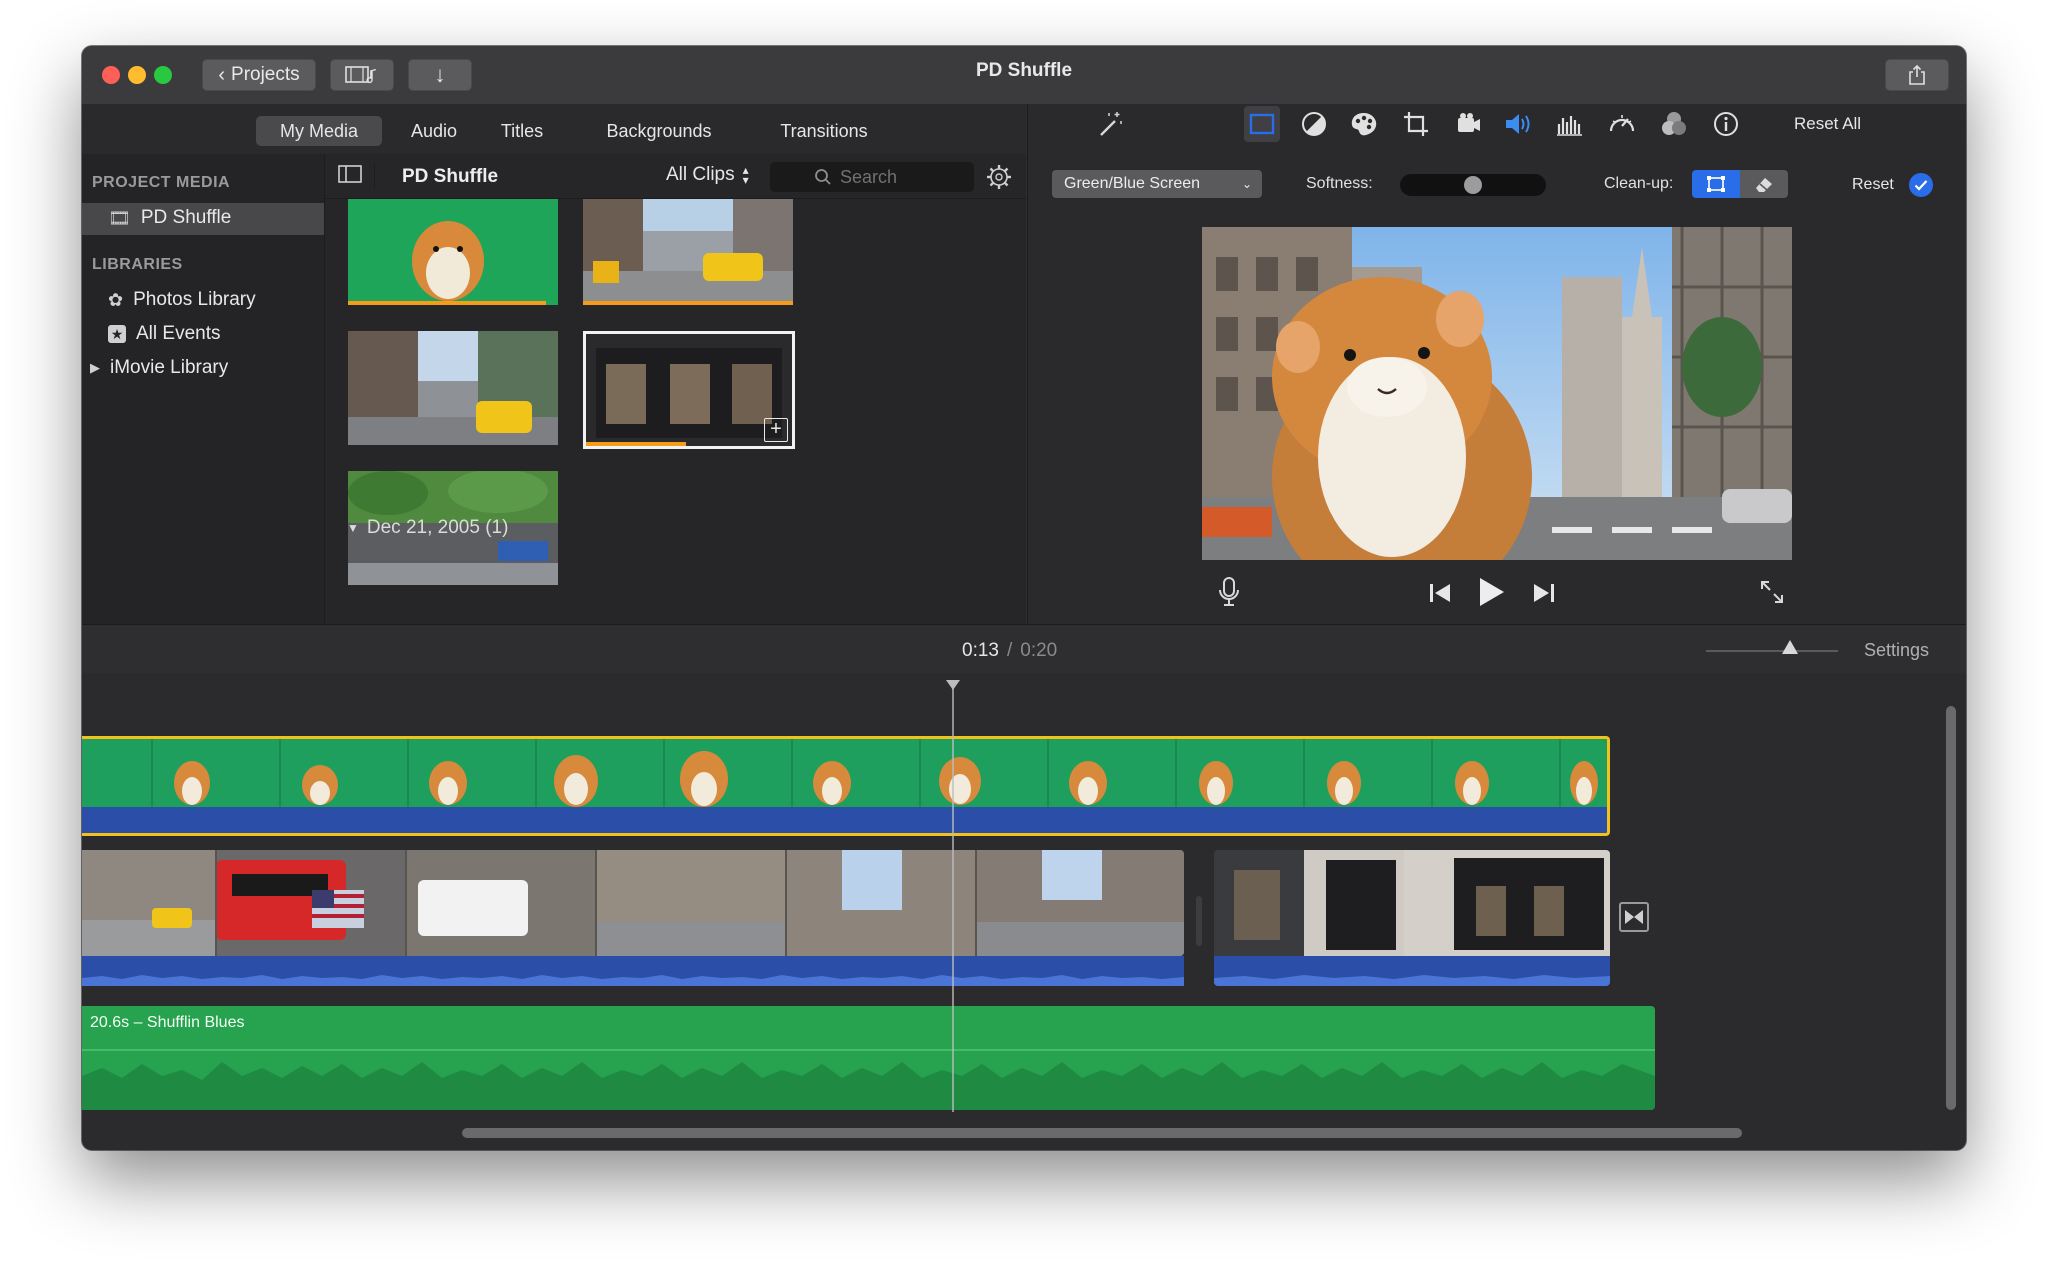 The image size is (2048, 1267). Describe the element at coordinates (1951, 908) in the screenshot. I see `timeline-vertical-scrollbar` at that location.